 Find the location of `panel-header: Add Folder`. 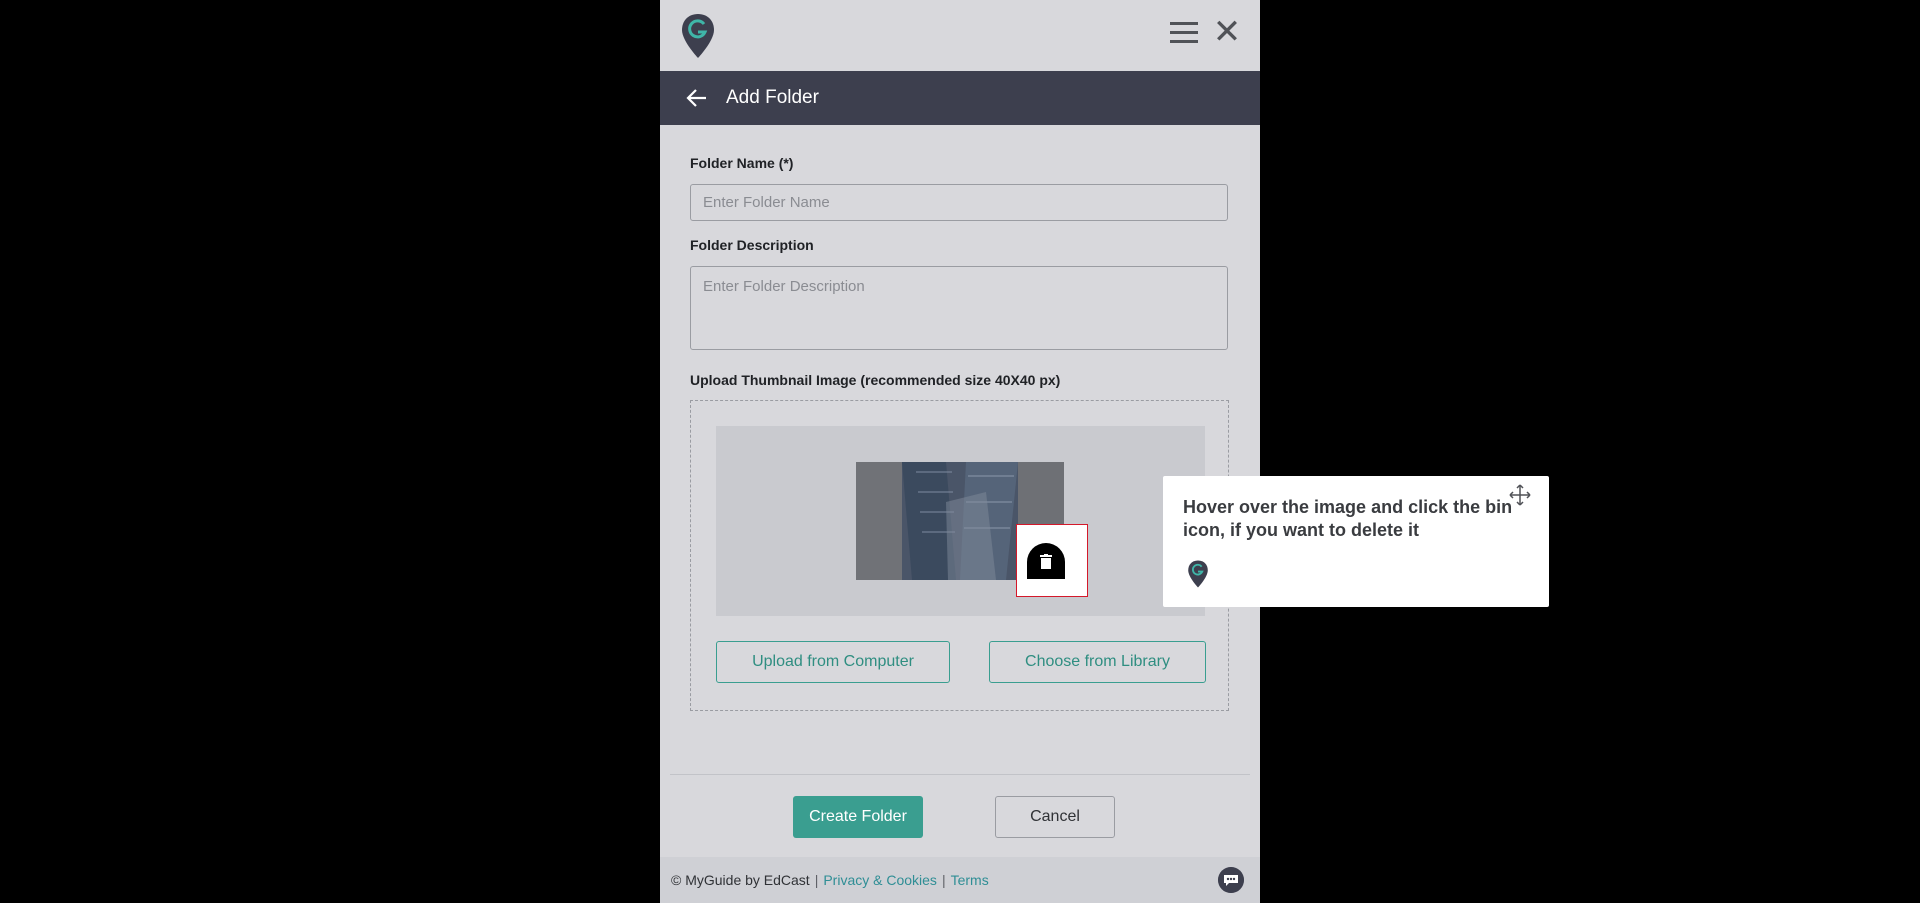

panel-header: Add Folder is located at coordinates (960, 98).